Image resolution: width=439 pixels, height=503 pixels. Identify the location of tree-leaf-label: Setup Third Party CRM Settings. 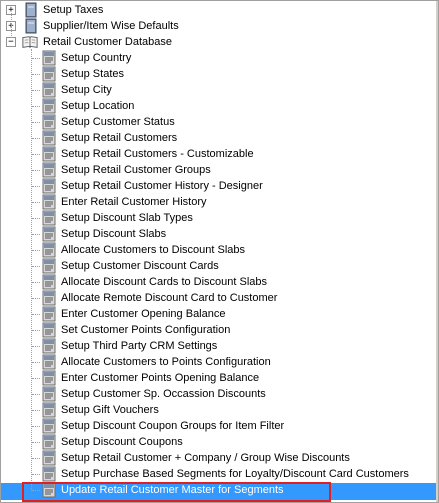
(139, 346).